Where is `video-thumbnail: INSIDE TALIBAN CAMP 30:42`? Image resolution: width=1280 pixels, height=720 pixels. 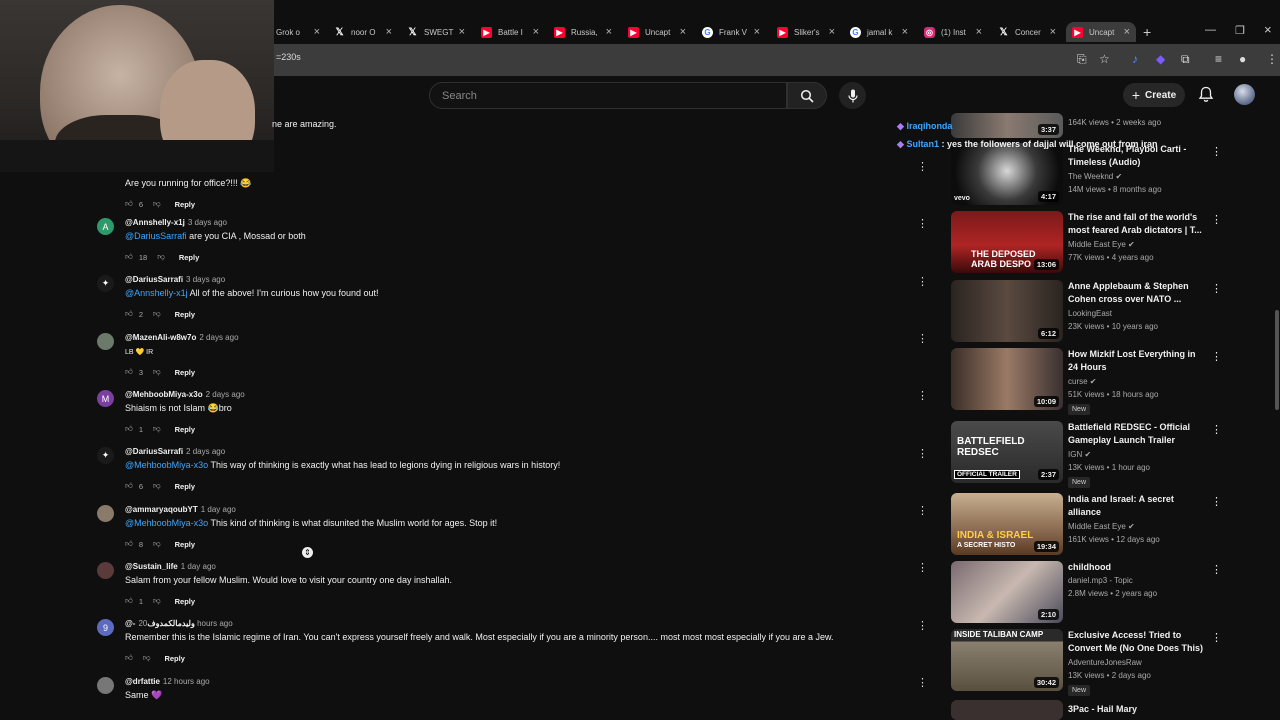 video-thumbnail: INSIDE TALIBAN CAMP 30:42 is located at coordinates (1007, 660).